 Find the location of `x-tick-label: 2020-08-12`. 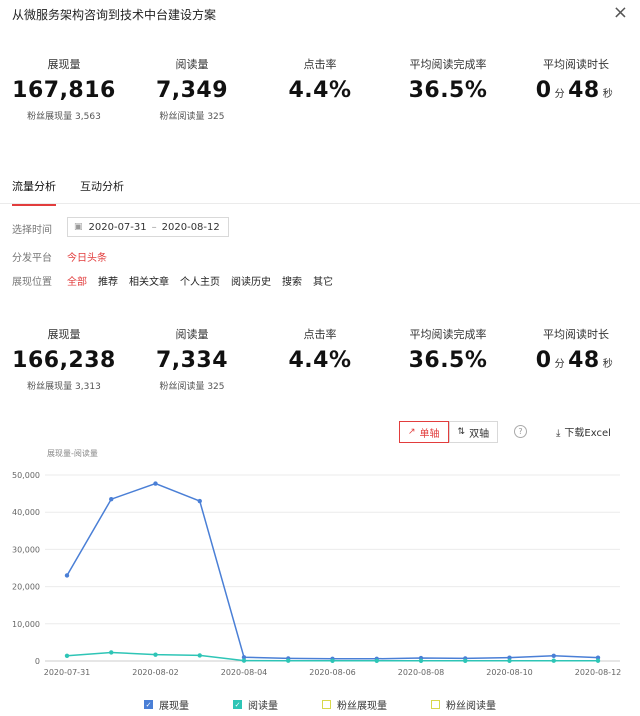

x-tick-label: 2020-08-12 is located at coordinates (598, 672).